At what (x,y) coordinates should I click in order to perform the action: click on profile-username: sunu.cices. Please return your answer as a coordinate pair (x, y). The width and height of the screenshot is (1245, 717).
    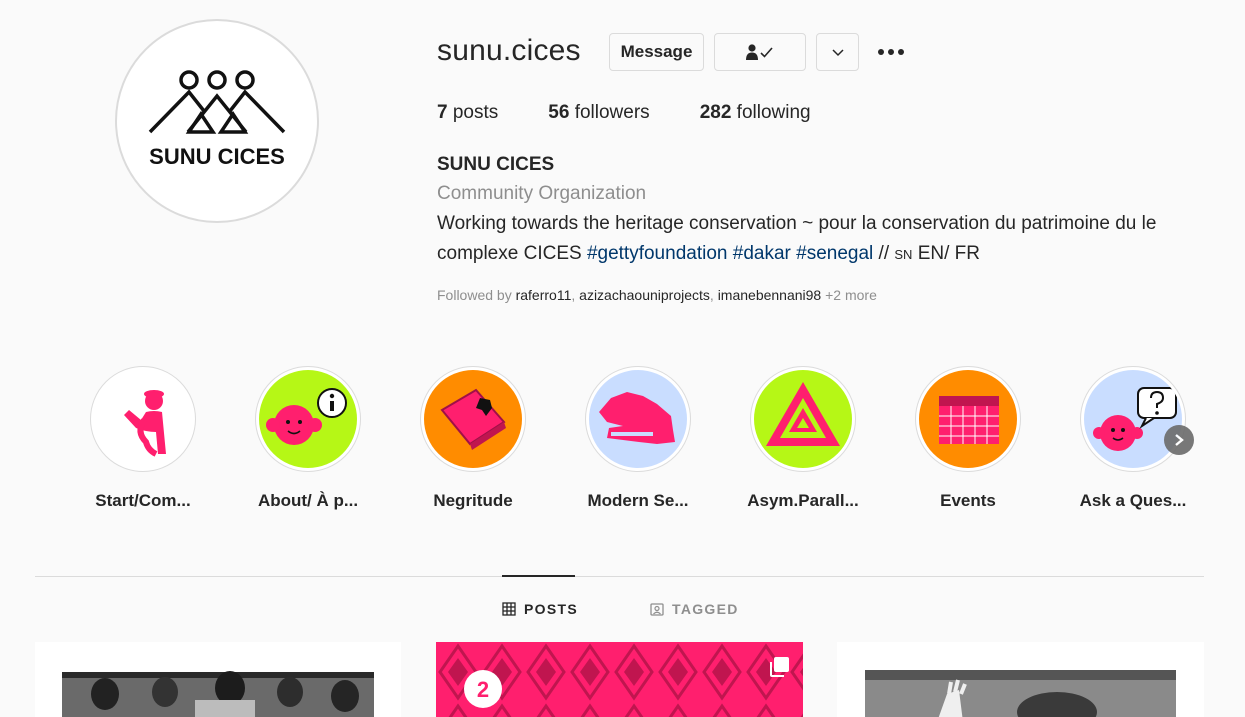
    Looking at the image, I should click on (509, 50).